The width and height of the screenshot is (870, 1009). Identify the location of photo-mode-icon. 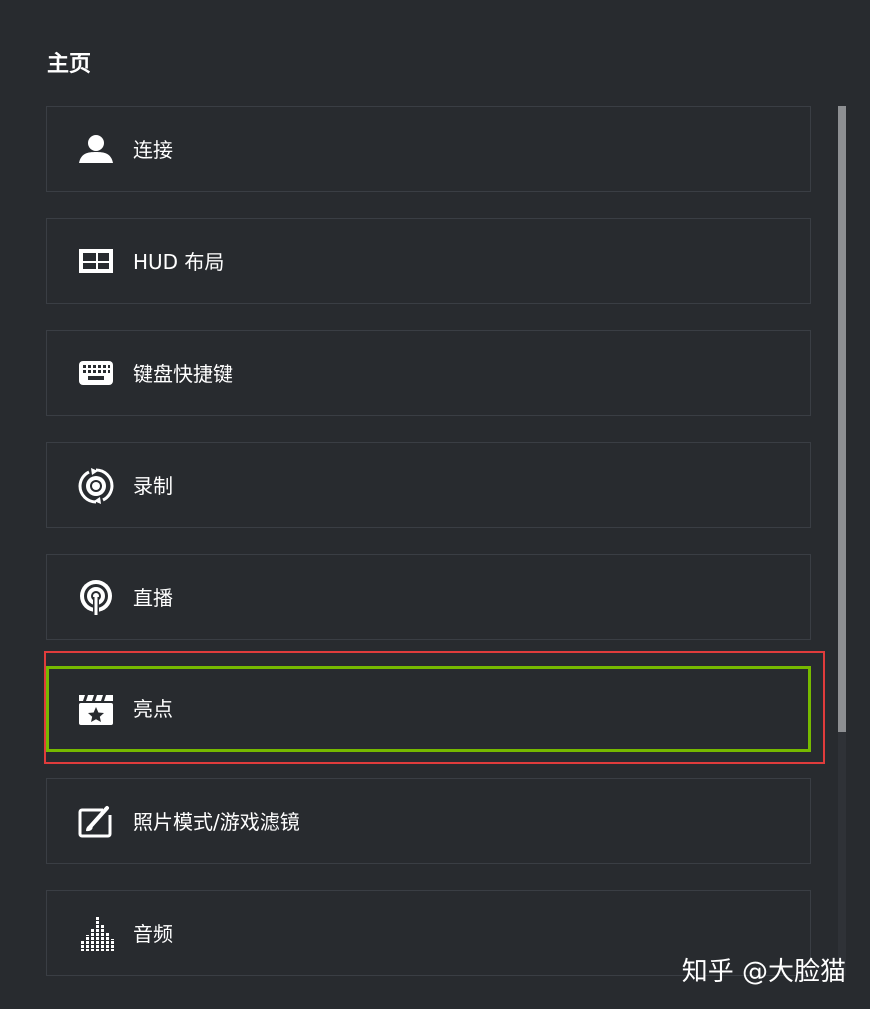
(96, 822).